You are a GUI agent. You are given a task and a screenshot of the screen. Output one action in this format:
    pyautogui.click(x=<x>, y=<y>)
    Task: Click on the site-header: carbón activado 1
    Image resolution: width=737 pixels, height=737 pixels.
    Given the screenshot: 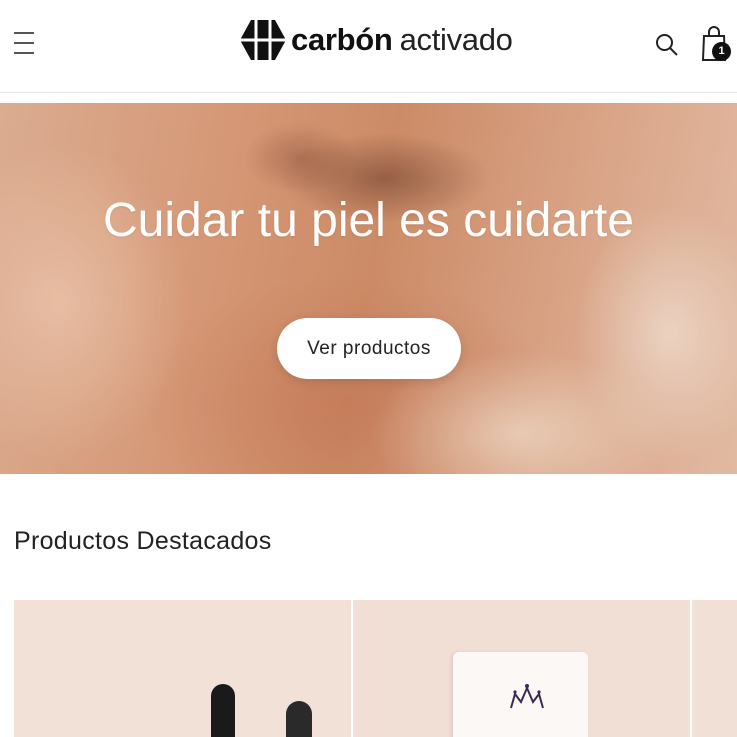 What is the action you would take?
    pyautogui.click(x=368, y=46)
    